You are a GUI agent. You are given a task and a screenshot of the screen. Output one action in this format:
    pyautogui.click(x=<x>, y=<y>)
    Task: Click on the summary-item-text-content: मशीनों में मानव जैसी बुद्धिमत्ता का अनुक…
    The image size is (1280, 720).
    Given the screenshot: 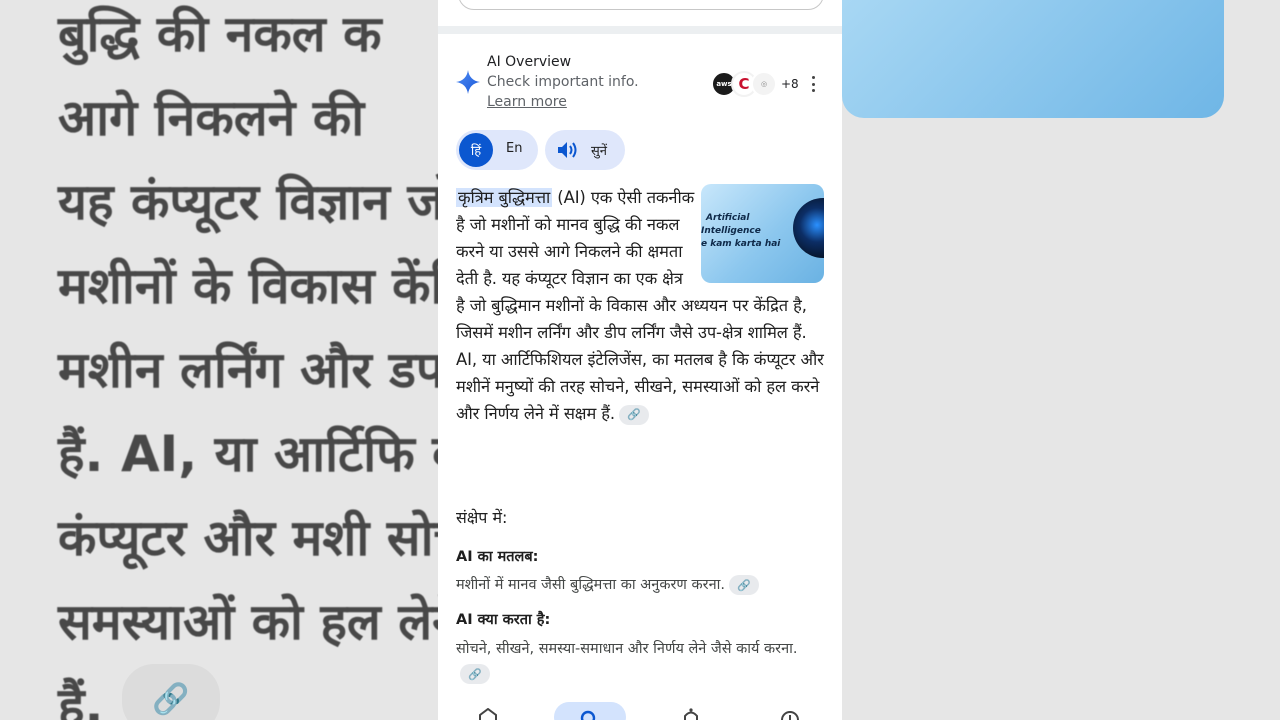 What is the action you would take?
    pyautogui.click(x=590, y=585)
    